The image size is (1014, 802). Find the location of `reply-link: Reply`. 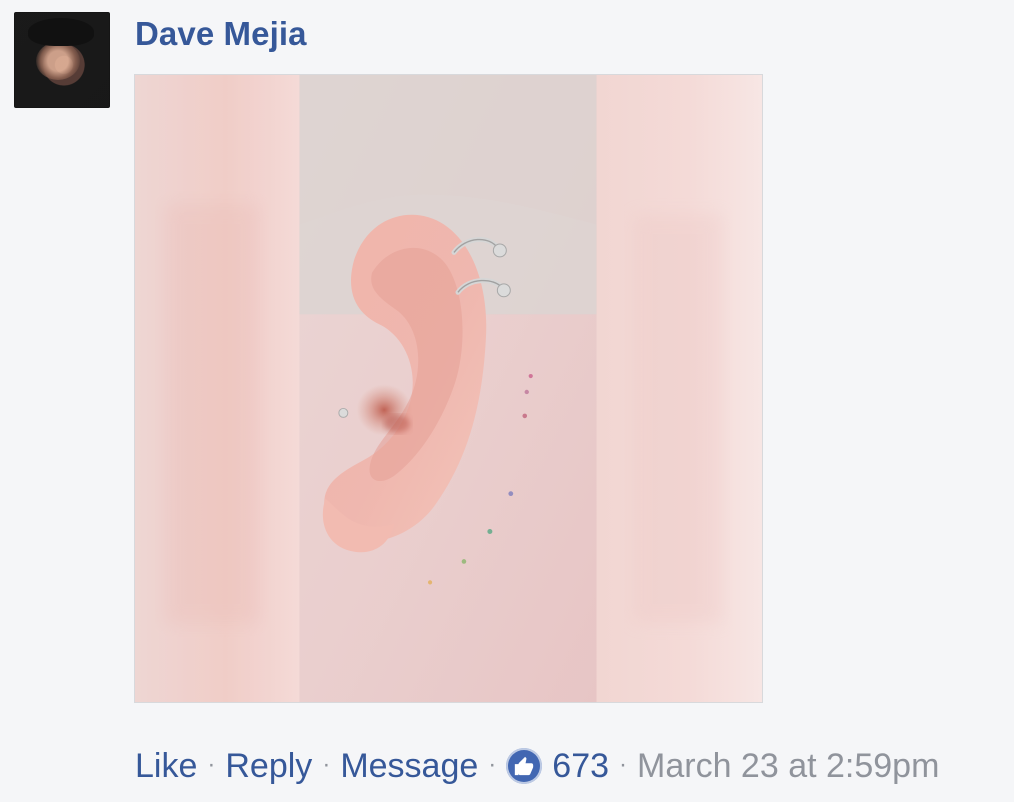

reply-link: Reply is located at coordinates (268, 766).